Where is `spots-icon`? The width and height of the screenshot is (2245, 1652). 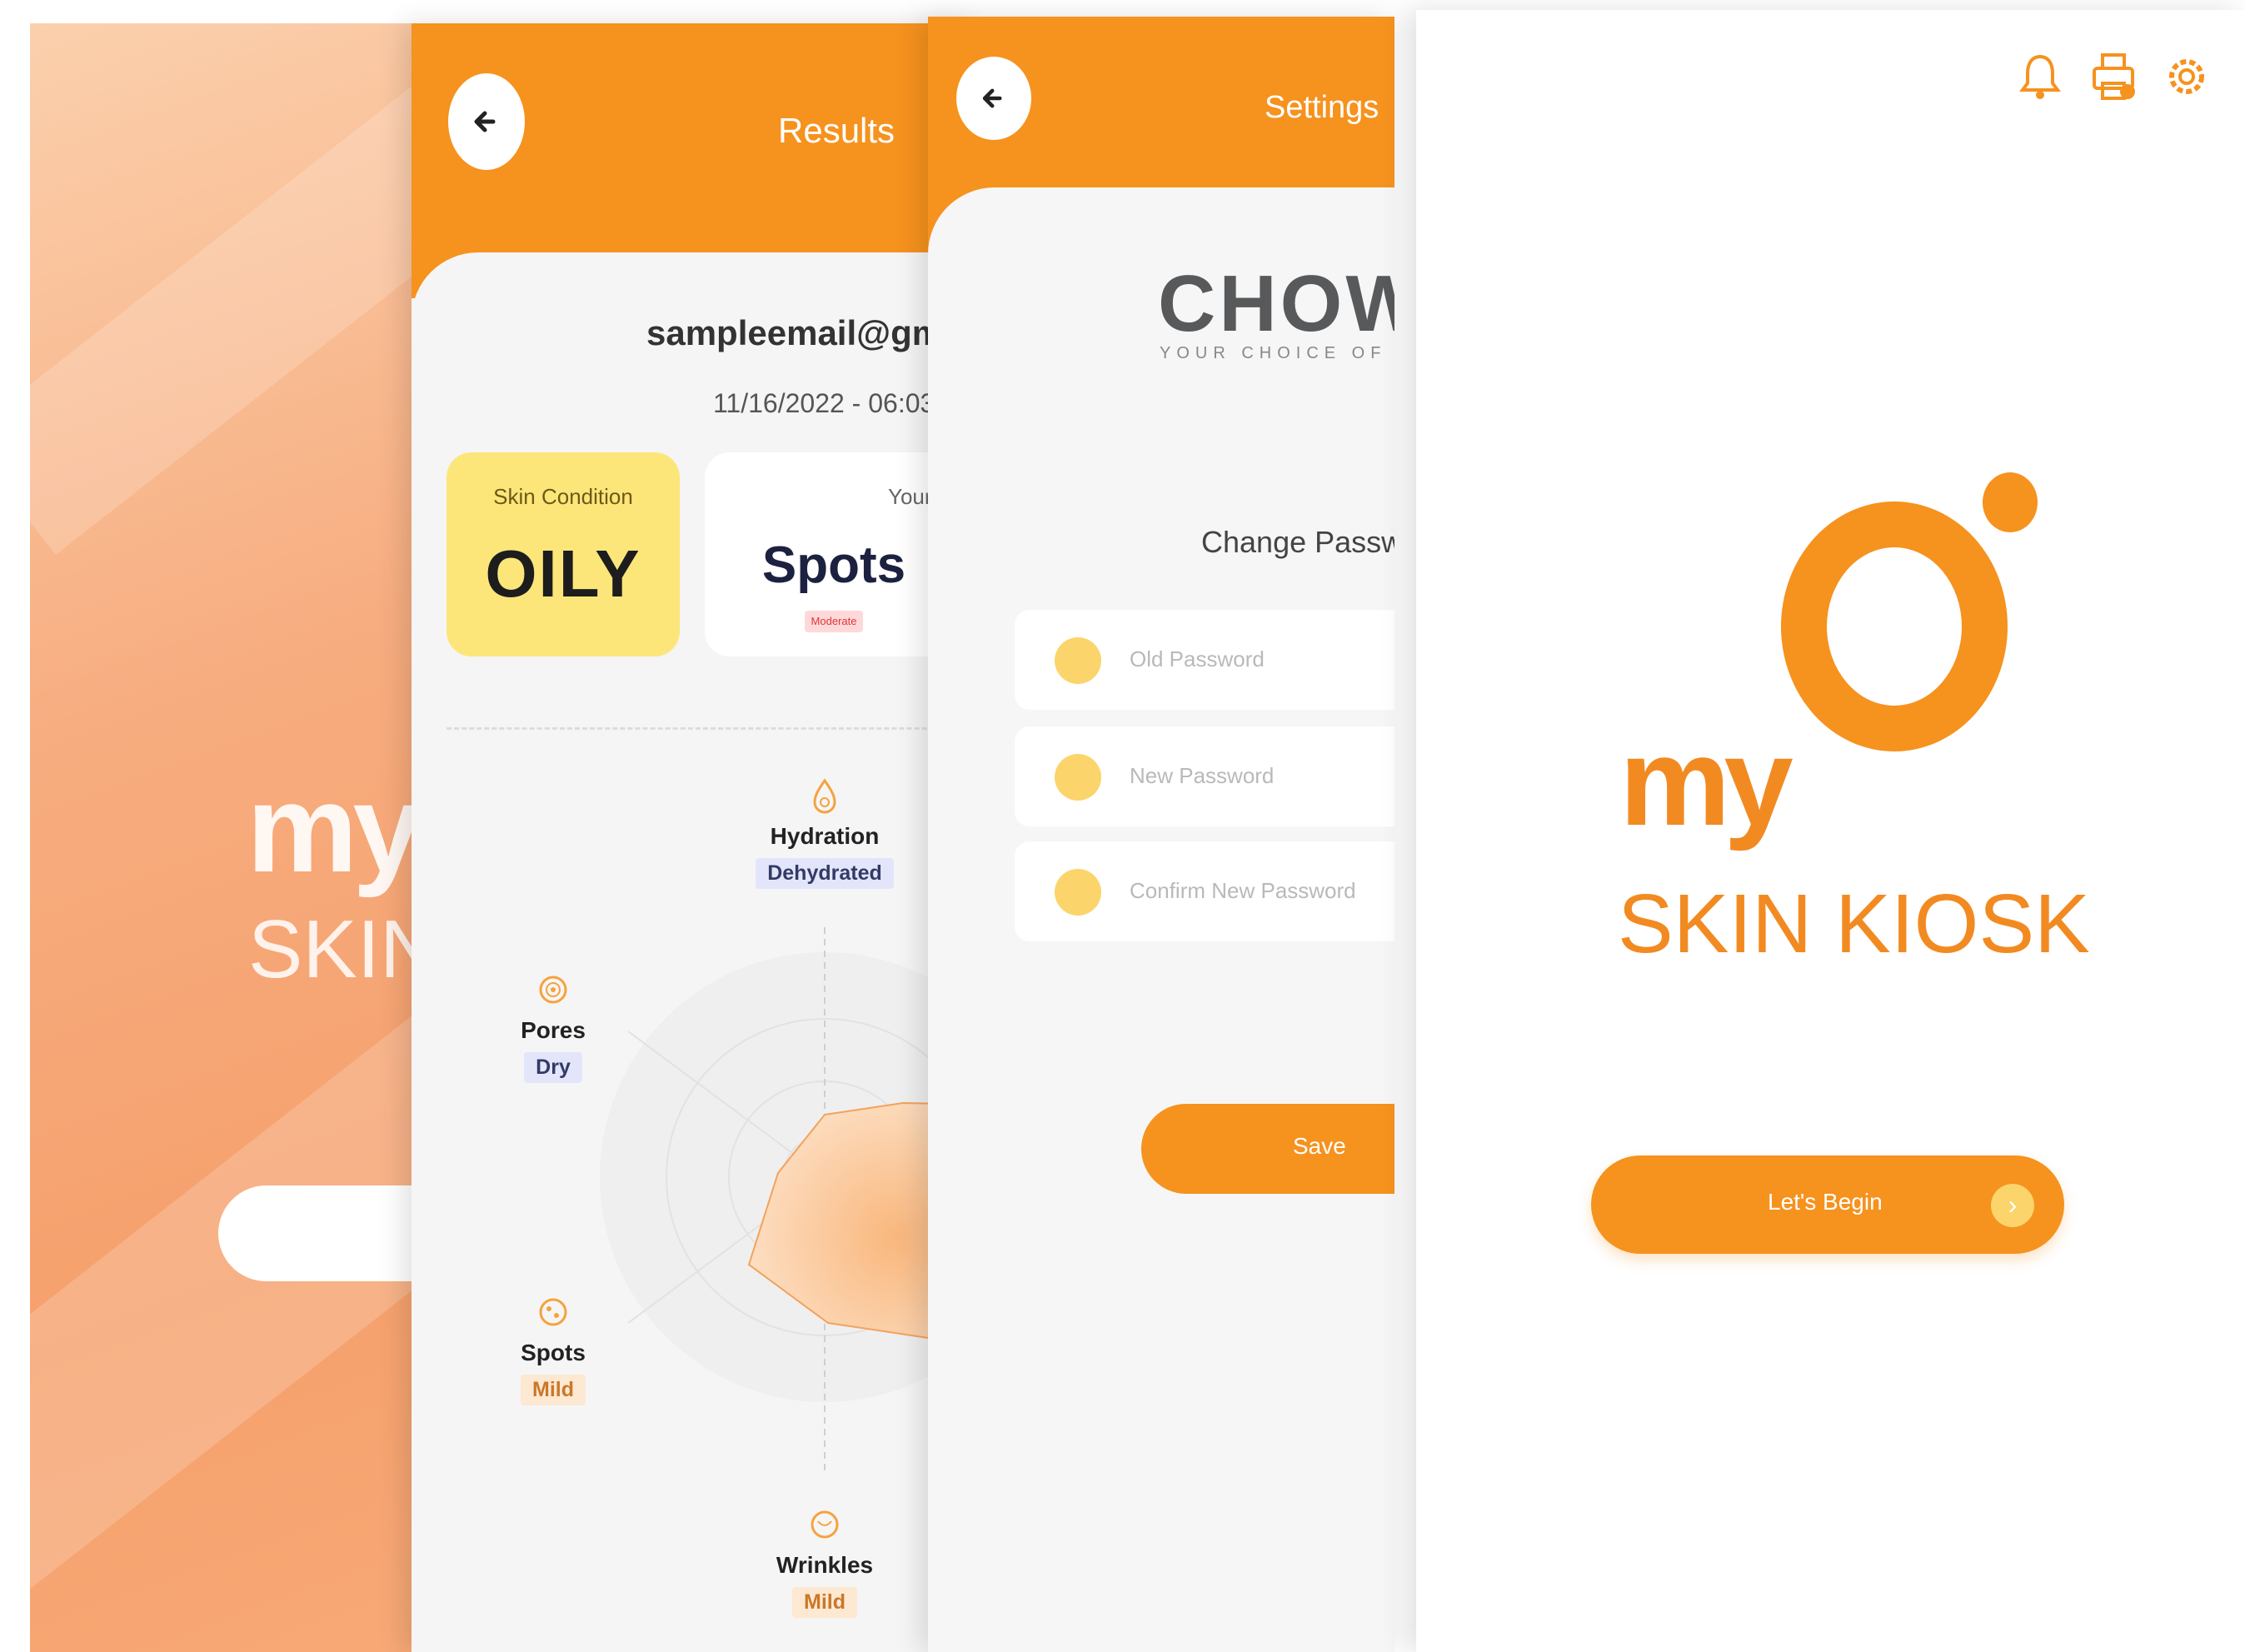
spots-icon is located at coordinates (553, 1312).